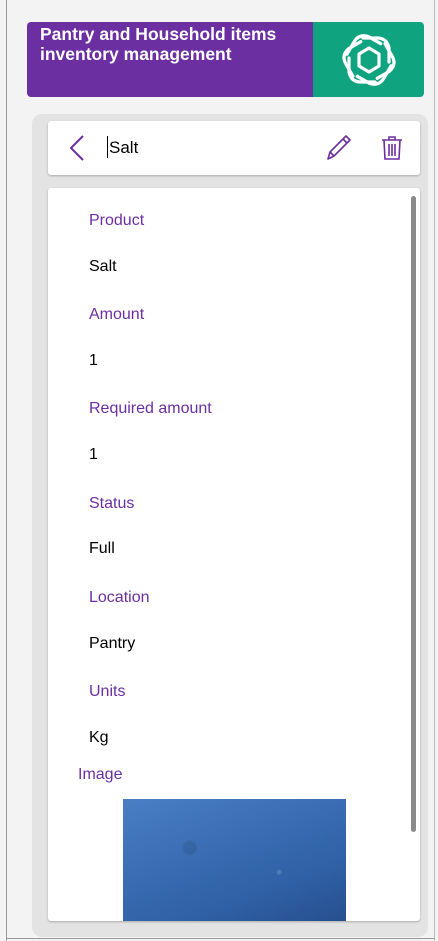 The image size is (438, 941). What do you see at coordinates (99, 737) in the screenshot?
I see `field-value-units: Kg` at bounding box center [99, 737].